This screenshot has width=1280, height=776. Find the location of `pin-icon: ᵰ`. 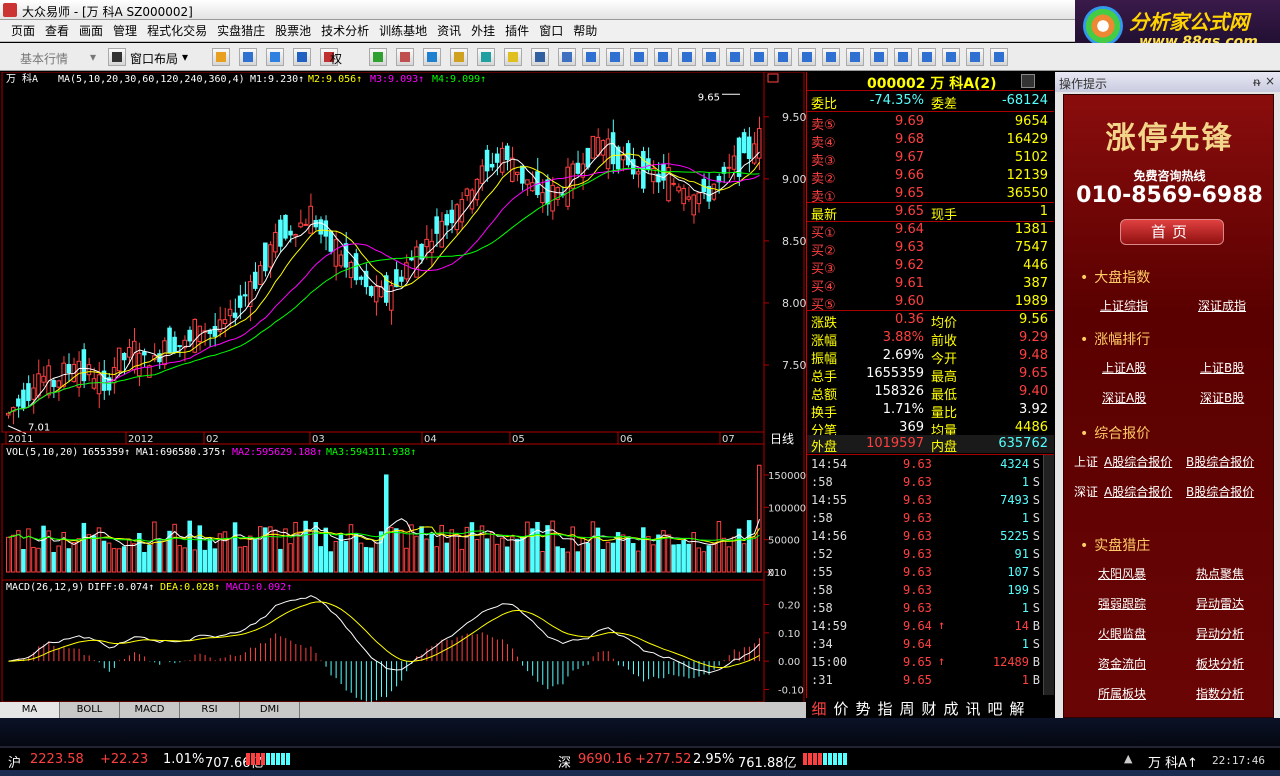

pin-icon: ᵰ is located at coordinates (1256, 82).